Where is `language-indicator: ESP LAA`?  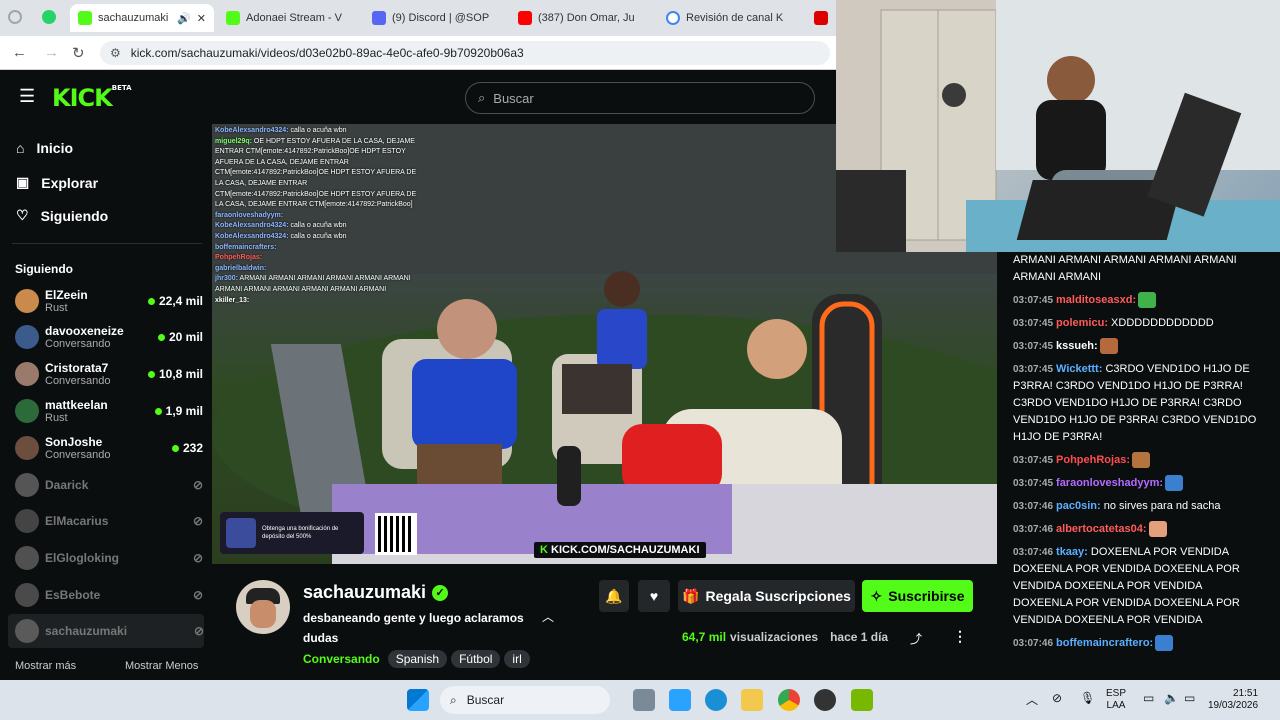
language-indicator: ESP LAA is located at coordinates (1116, 700).